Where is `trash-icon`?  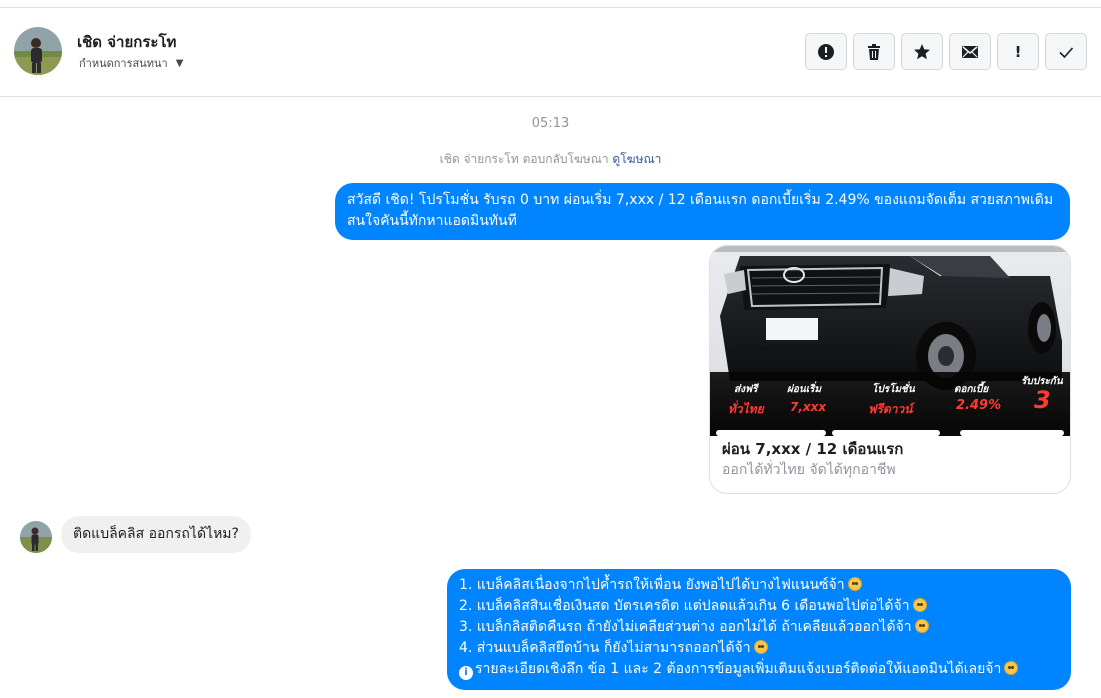
trash-icon is located at coordinates (874, 51).